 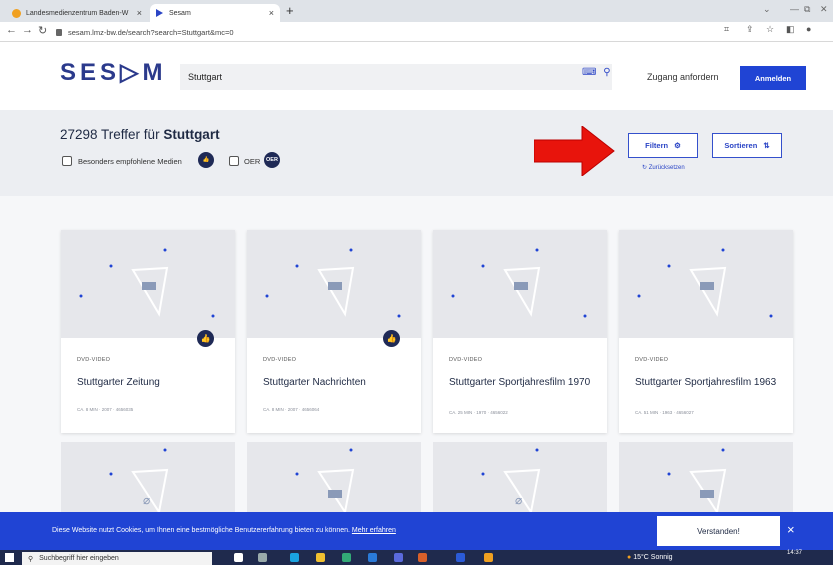 What do you see at coordinates (320, 557) in the screenshot?
I see `explorer-icon` at bounding box center [320, 557].